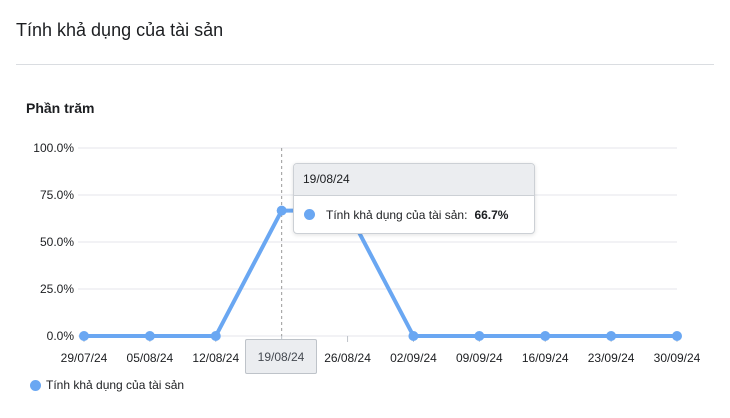  What do you see at coordinates (677, 358) in the screenshot?
I see `x-tick-label: 30/09/24` at bounding box center [677, 358].